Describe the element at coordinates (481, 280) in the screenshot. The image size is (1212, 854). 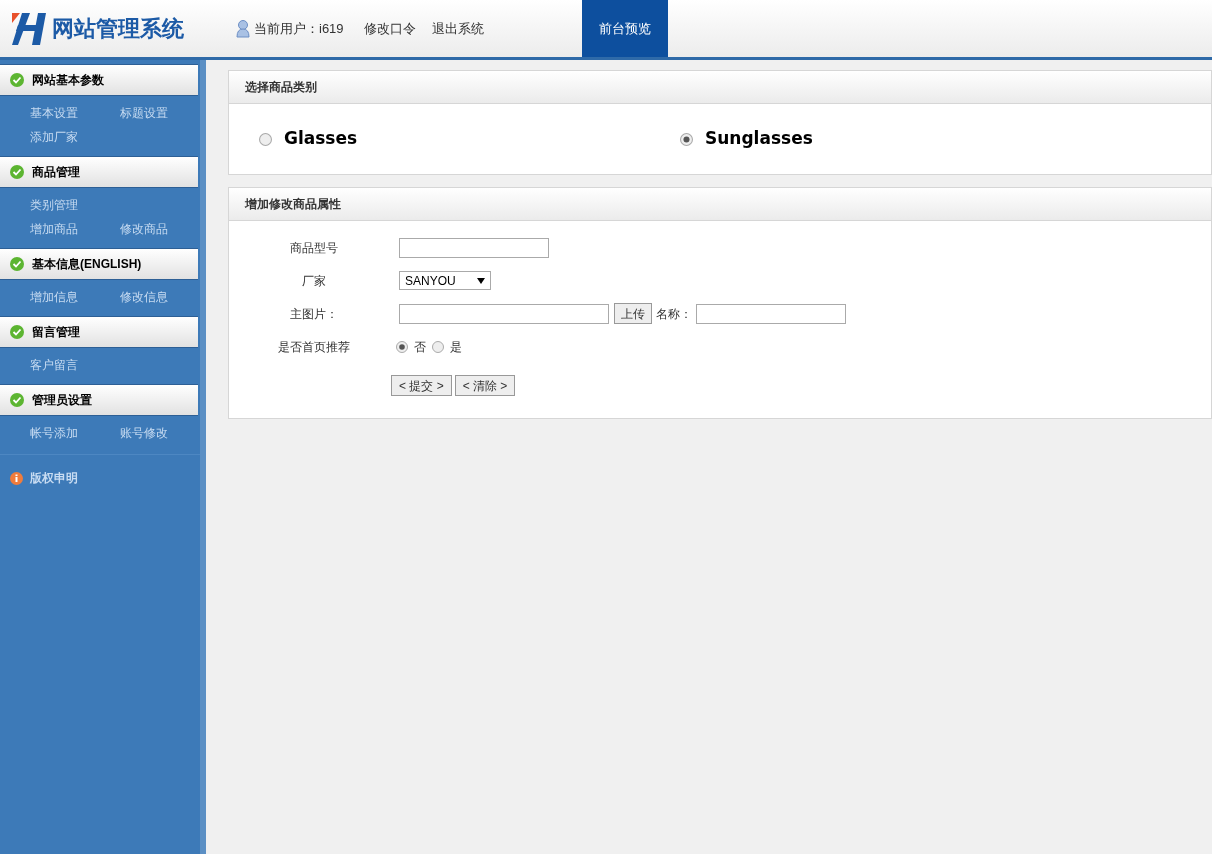
I see `dropdown-arrow-icon` at that location.